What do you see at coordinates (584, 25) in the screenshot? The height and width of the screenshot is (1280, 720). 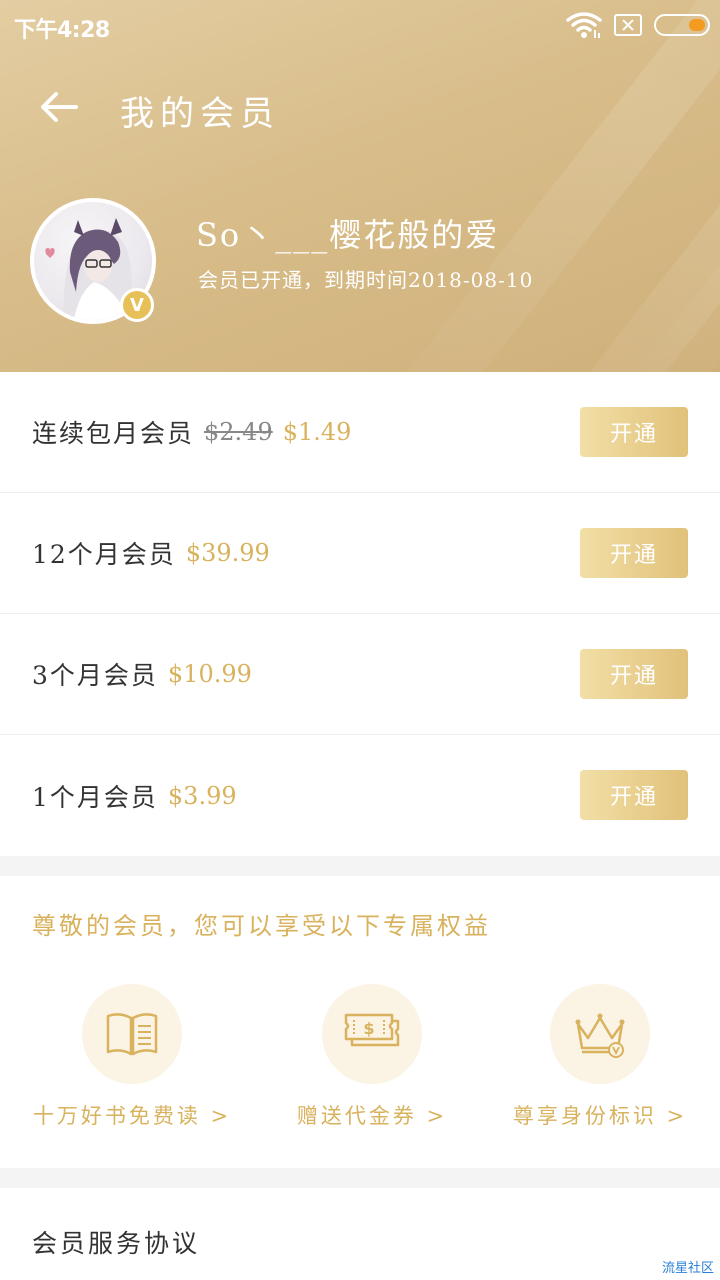 I see `wifi-icon` at bounding box center [584, 25].